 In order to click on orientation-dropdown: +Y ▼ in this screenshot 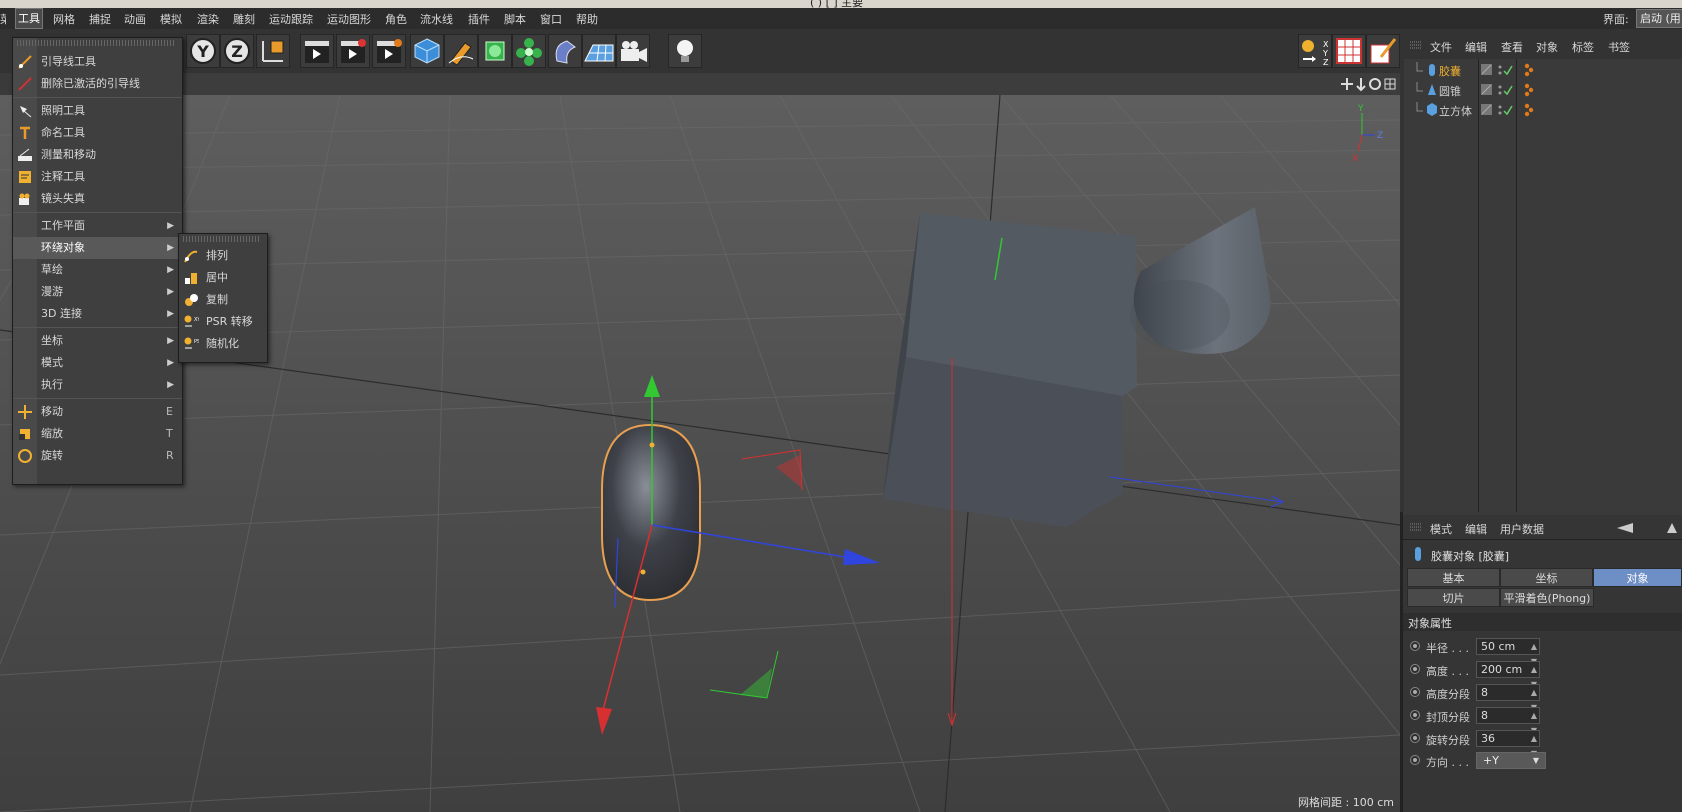, I will do `click(1511, 760)`.